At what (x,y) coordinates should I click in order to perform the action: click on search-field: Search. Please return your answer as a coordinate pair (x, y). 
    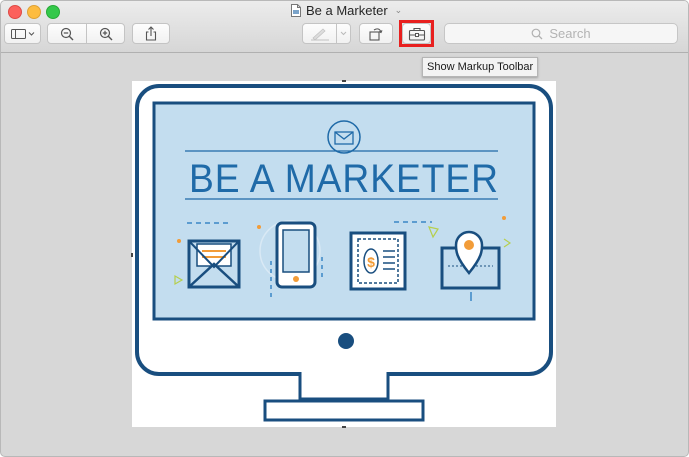
    Looking at the image, I should click on (561, 33).